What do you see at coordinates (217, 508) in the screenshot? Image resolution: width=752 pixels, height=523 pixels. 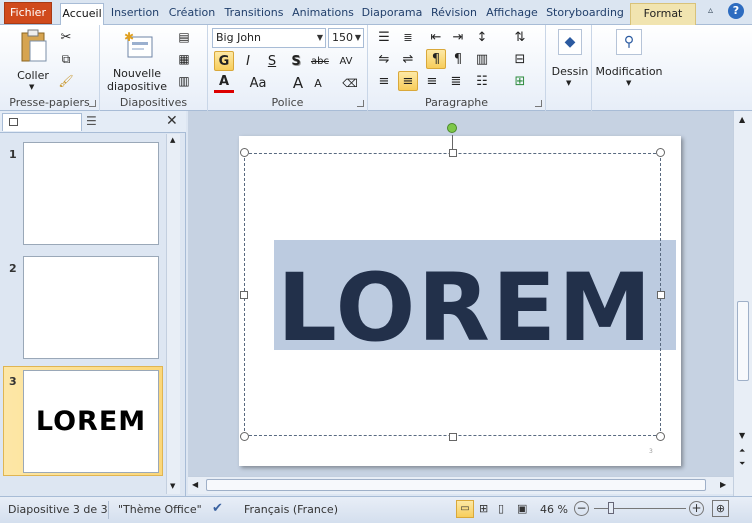 I see `spellcheck-icon: ✔` at bounding box center [217, 508].